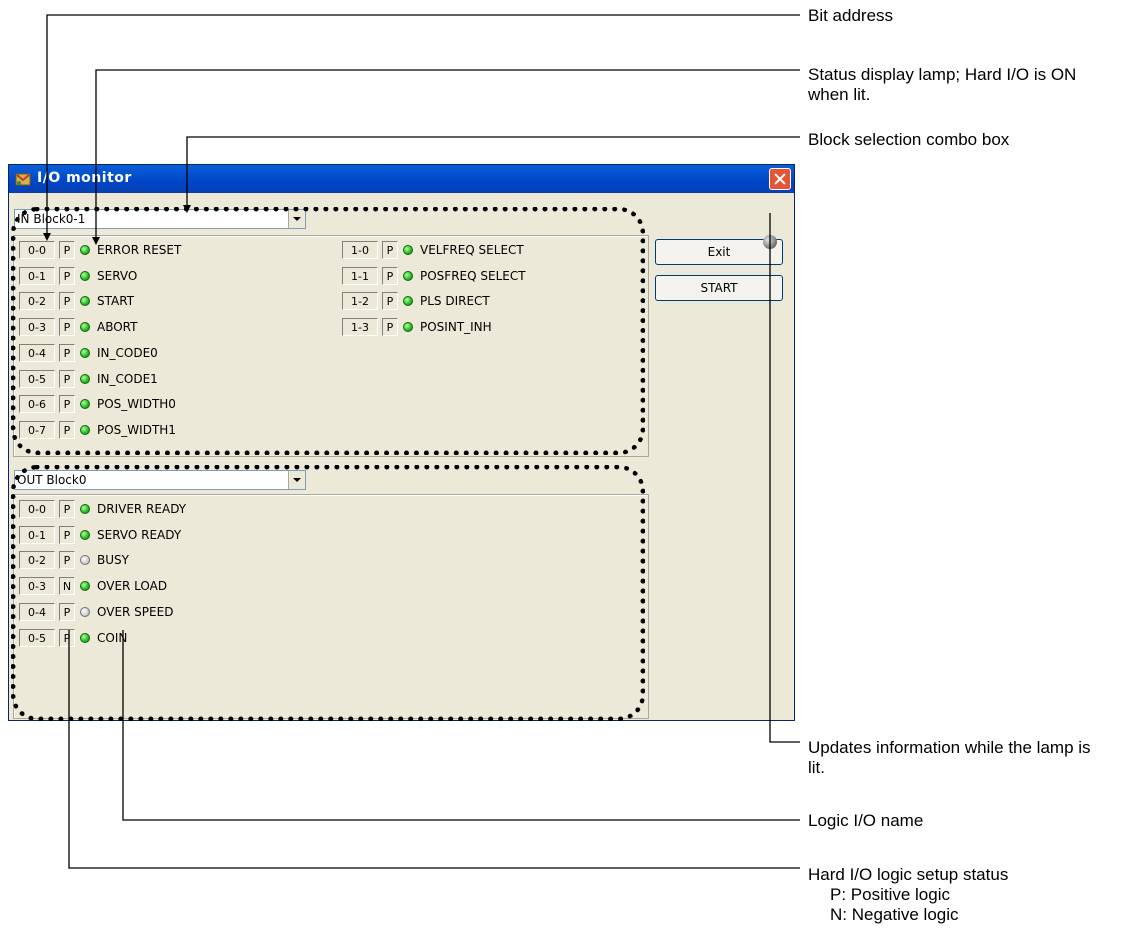 This screenshot has width=1122, height=933. I want to click on close-button, so click(780, 179).